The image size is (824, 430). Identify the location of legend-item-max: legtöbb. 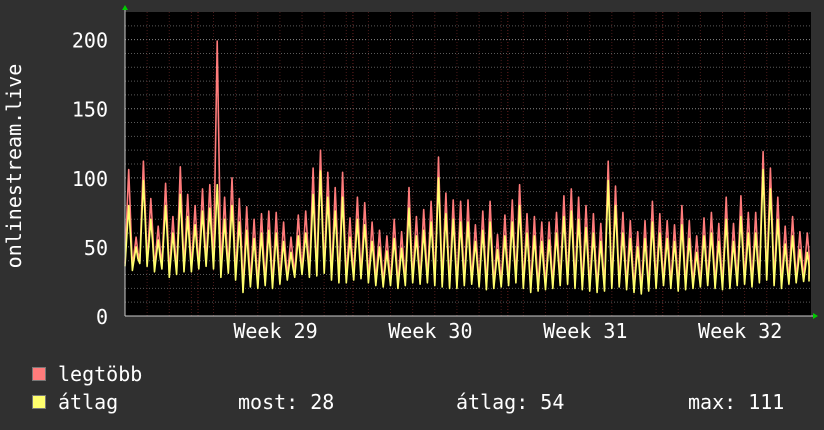
(87, 374).